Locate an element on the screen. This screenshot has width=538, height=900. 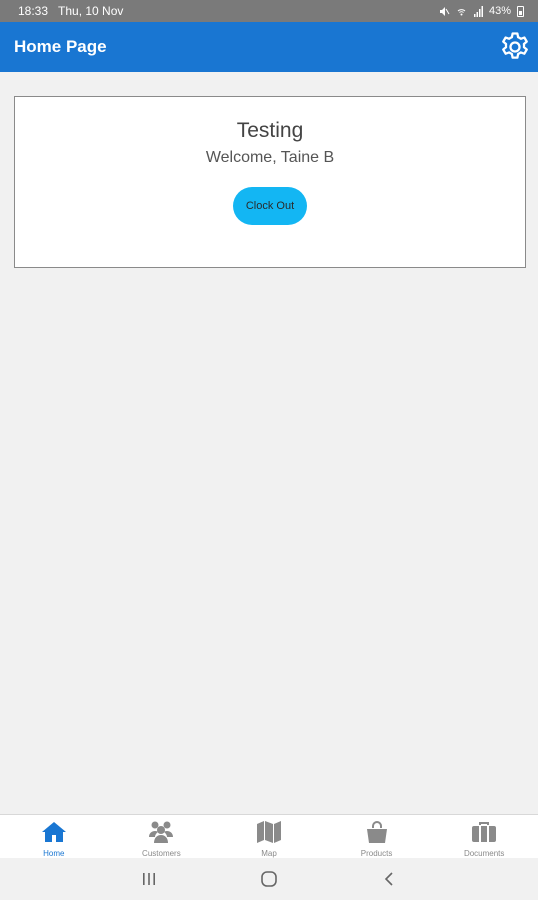
bottom-nav: Home Customers Map Products Documents is located at coordinates (269, 836).